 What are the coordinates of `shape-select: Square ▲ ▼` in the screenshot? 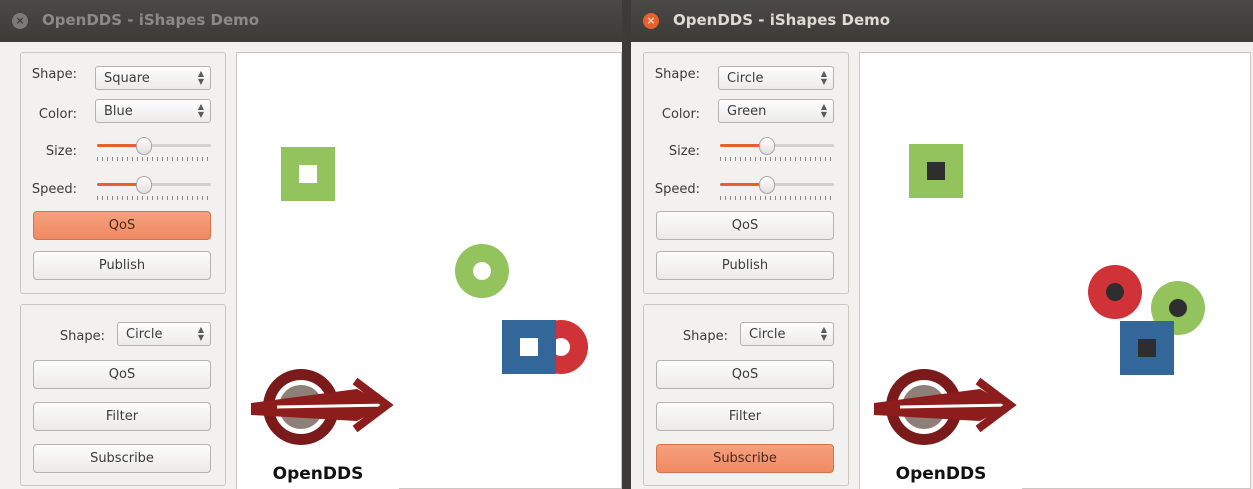 It's located at (153, 78).